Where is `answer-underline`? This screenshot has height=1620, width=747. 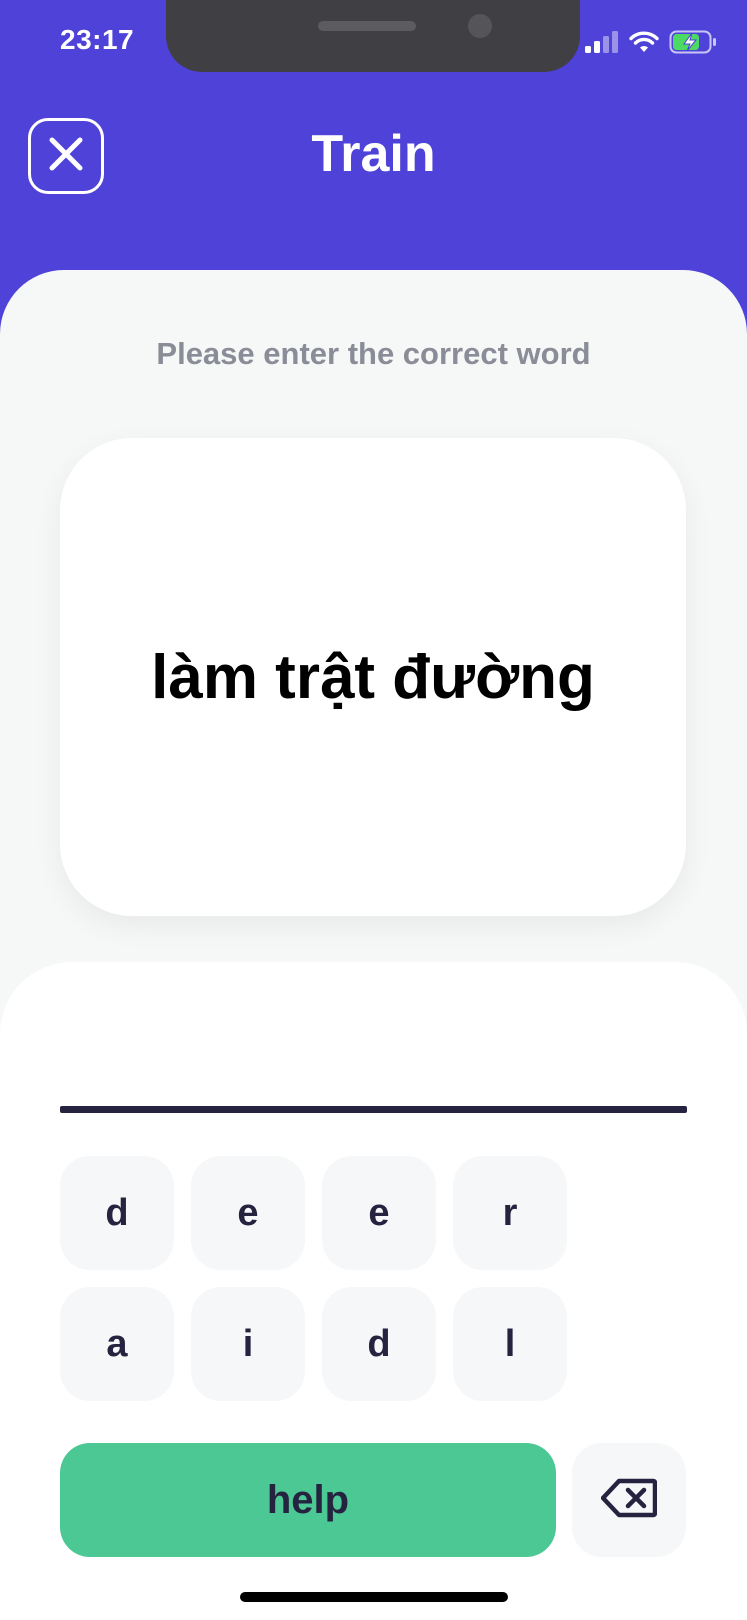 answer-underline is located at coordinates (373, 1109).